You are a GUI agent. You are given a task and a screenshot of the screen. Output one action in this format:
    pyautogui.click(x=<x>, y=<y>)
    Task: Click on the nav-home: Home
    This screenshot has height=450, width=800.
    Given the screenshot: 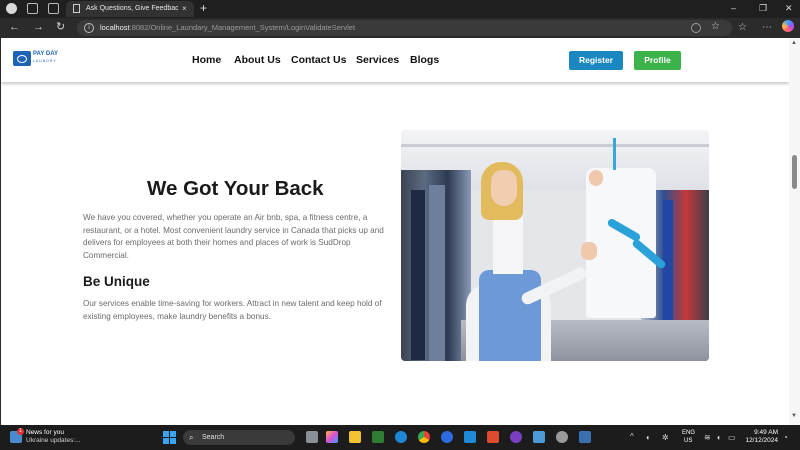 What is the action you would take?
    pyautogui.click(x=206, y=60)
    